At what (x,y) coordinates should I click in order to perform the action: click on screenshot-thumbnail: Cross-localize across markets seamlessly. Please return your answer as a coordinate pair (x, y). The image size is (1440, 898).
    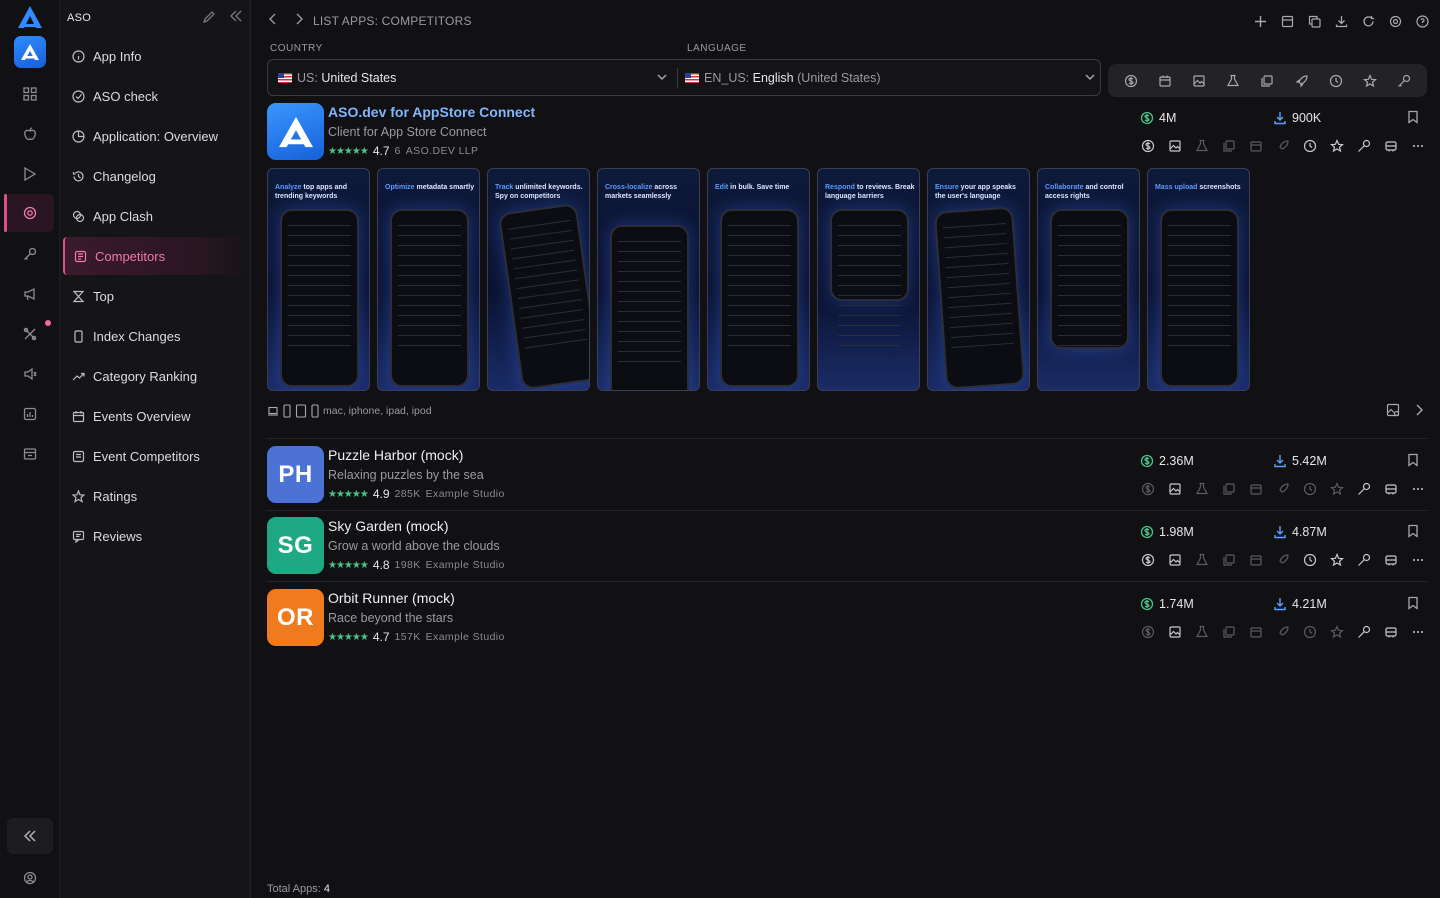
    Looking at the image, I should click on (648, 279).